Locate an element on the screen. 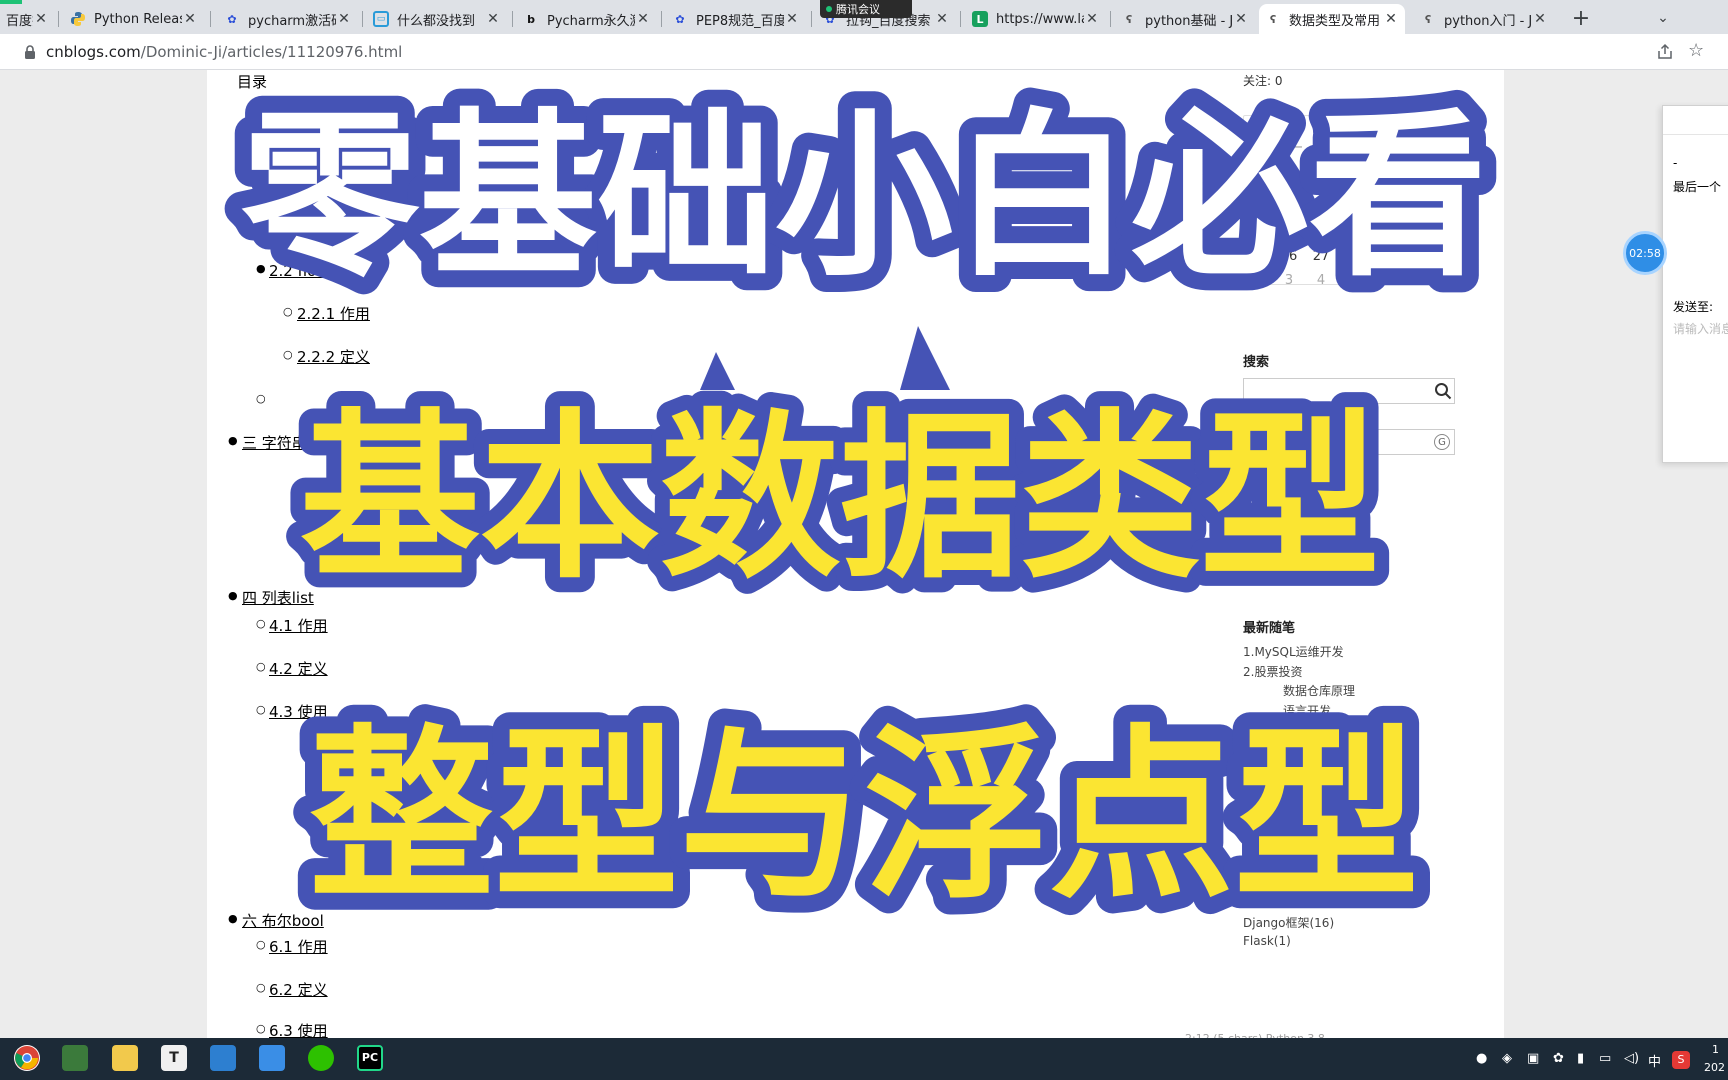 This screenshot has width=1728, height=1080. ime-indicator: 中 is located at coordinates (1654, 1060).